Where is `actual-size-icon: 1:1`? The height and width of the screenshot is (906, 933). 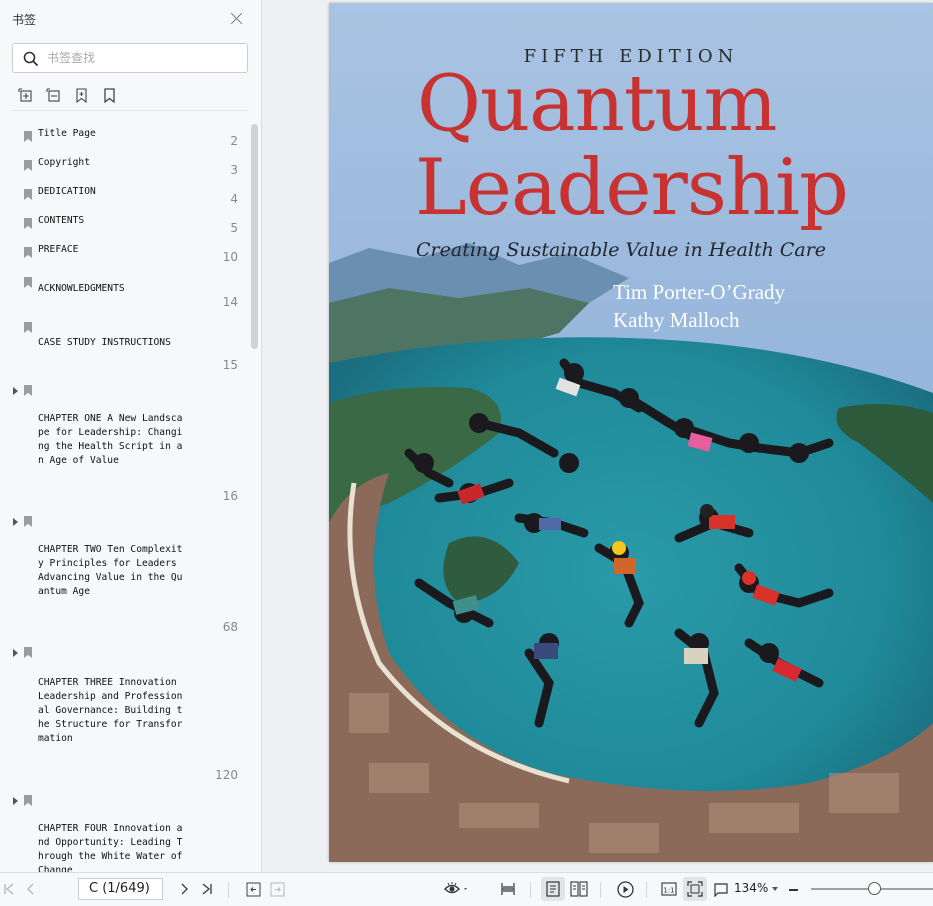 actual-size-icon: 1:1 is located at coordinates (669, 889).